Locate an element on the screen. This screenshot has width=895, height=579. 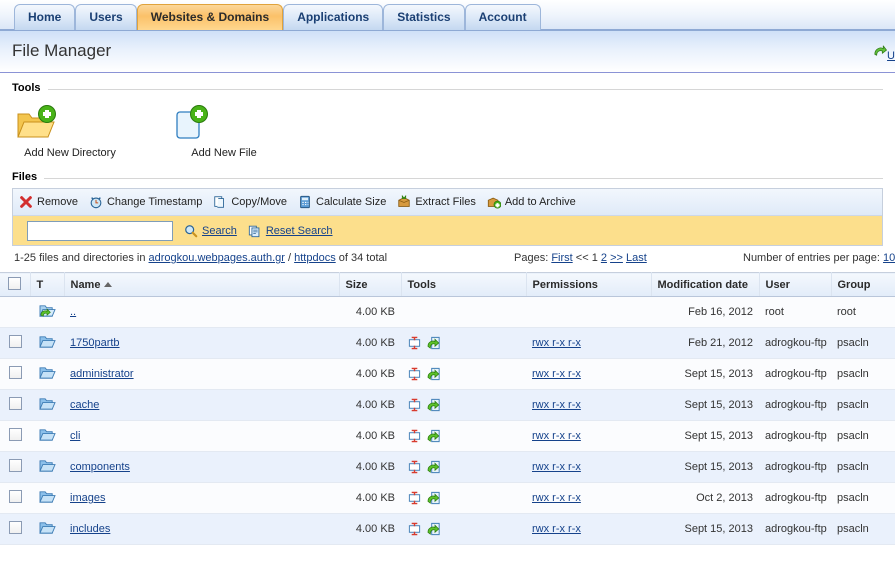
page-2-link: 2 is located at coordinates (604, 258).